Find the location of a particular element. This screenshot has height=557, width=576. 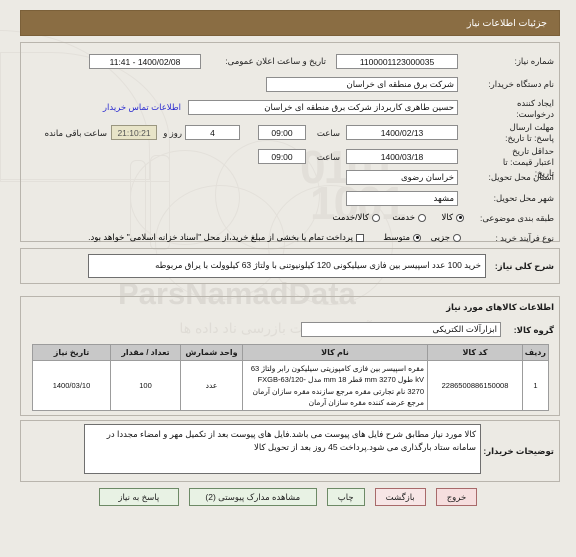

col-unit: واحد شمارش is located at coordinates (211, 352).